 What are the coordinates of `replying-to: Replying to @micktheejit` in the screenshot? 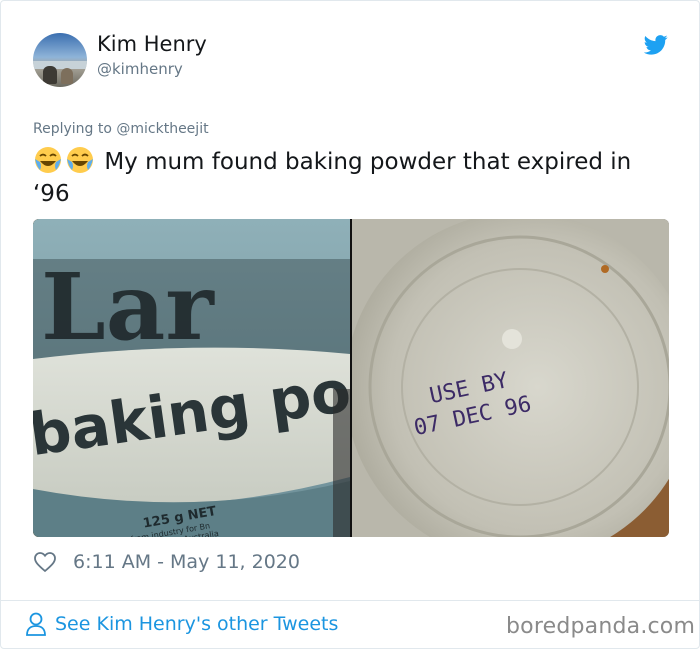 It's located at (121, 129).